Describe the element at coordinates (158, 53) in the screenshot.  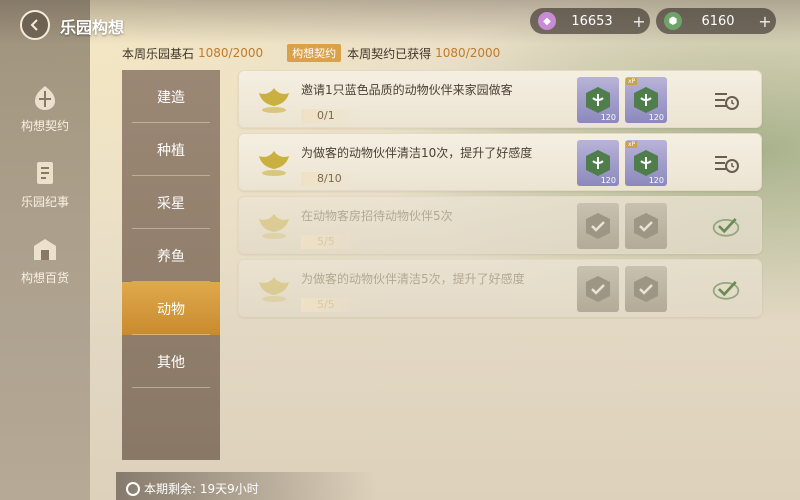
I see `weekly-base-label: 本周乐园基石` at that location.